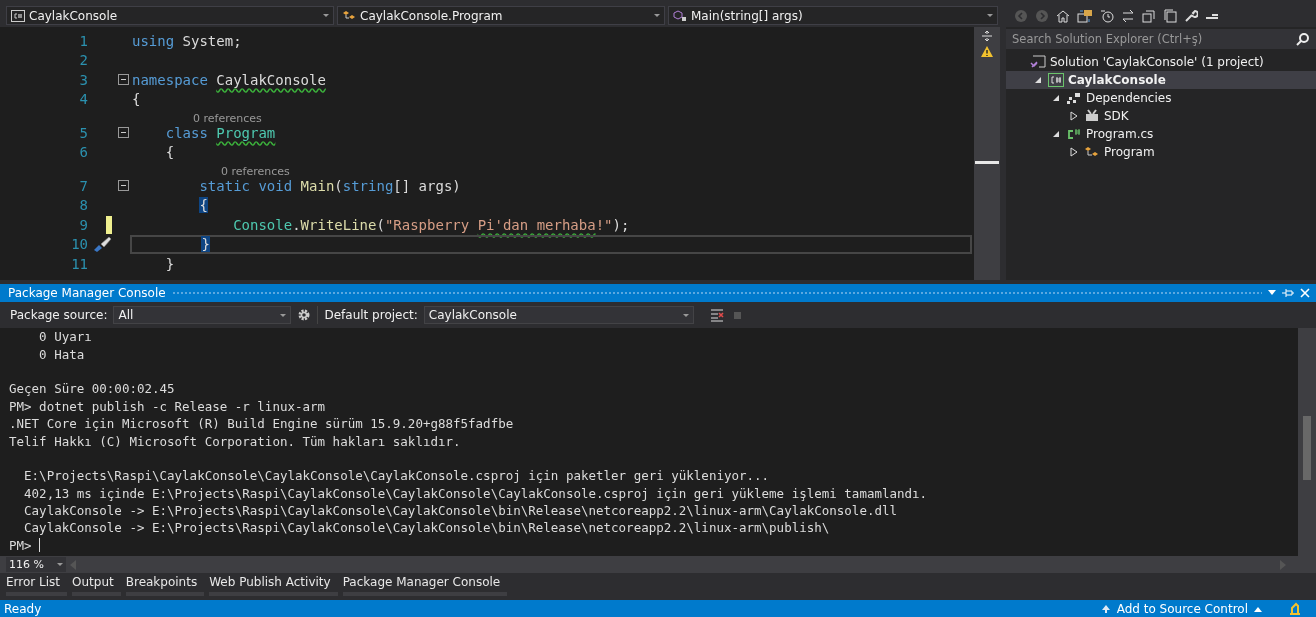 The height and width of the screenshot is (617, 1316). What do you see at coordinates (83, 132) in the screenshot?
I see `line-number: 5` at bounding box center [83, 132].